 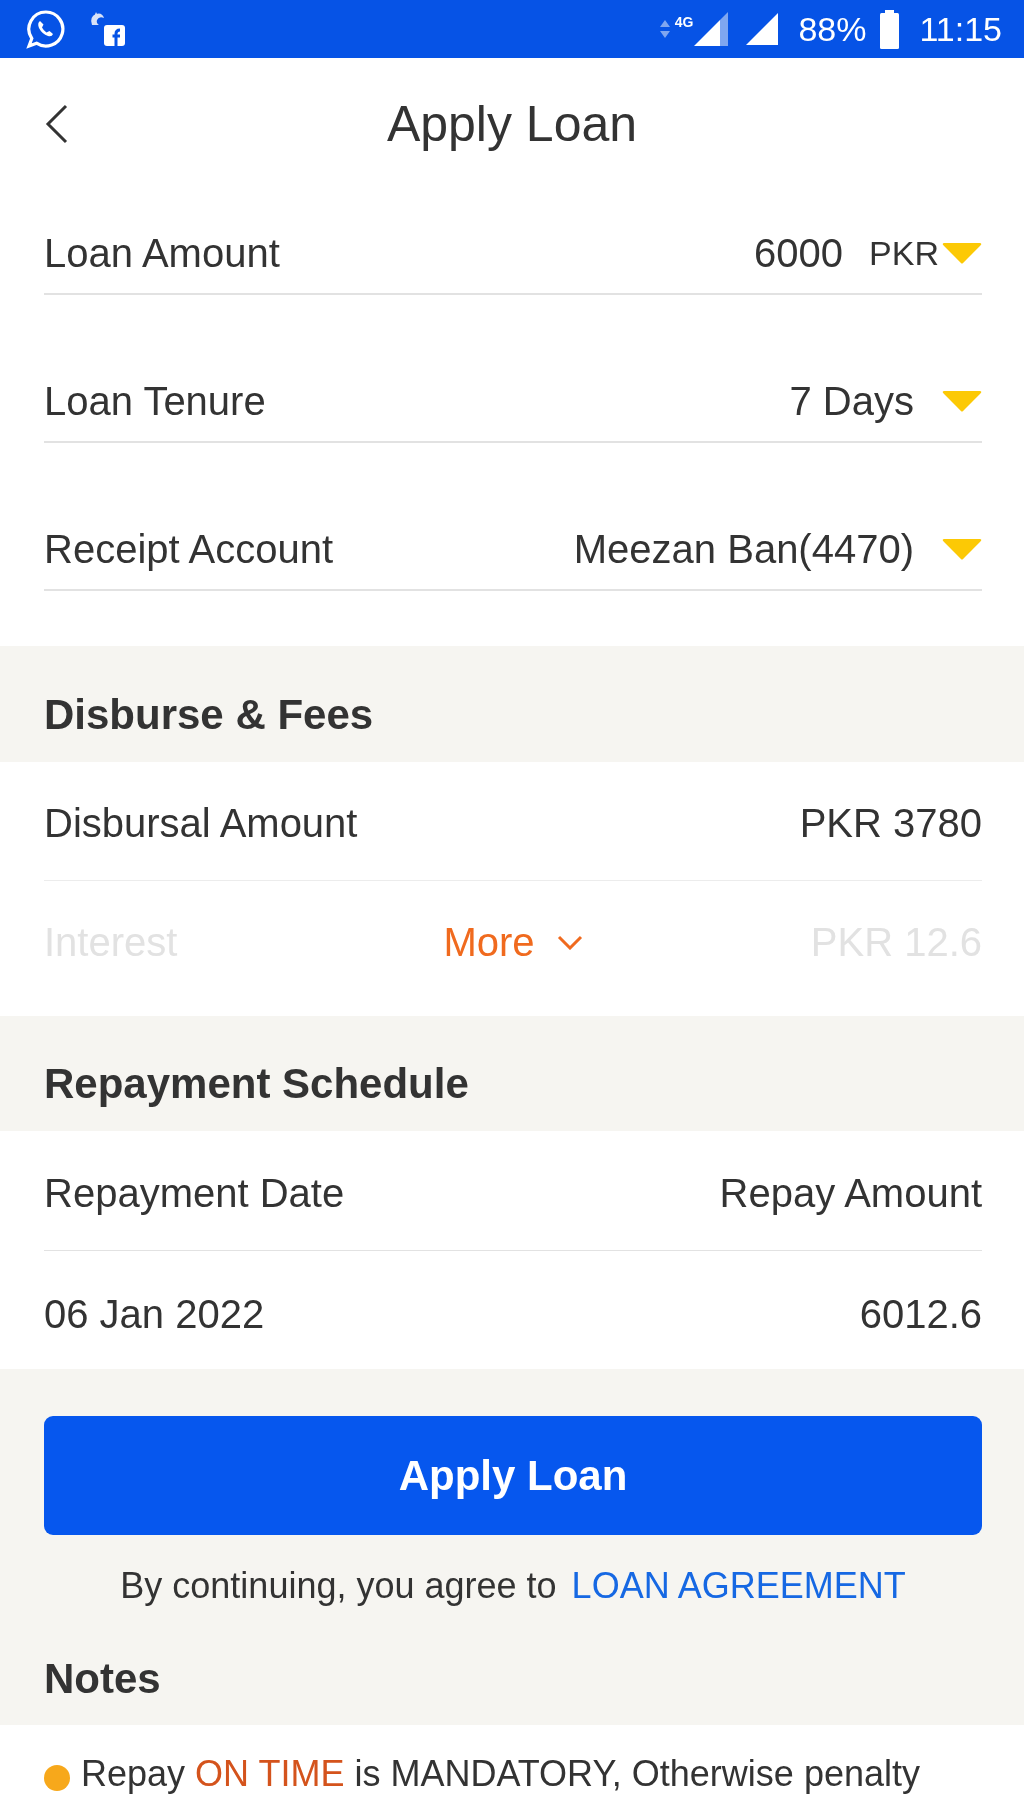 What do you see at coordinates (162, 253) in the screenshot?
I see `field-label: Loan Amount` at bounding box center [162, 253].